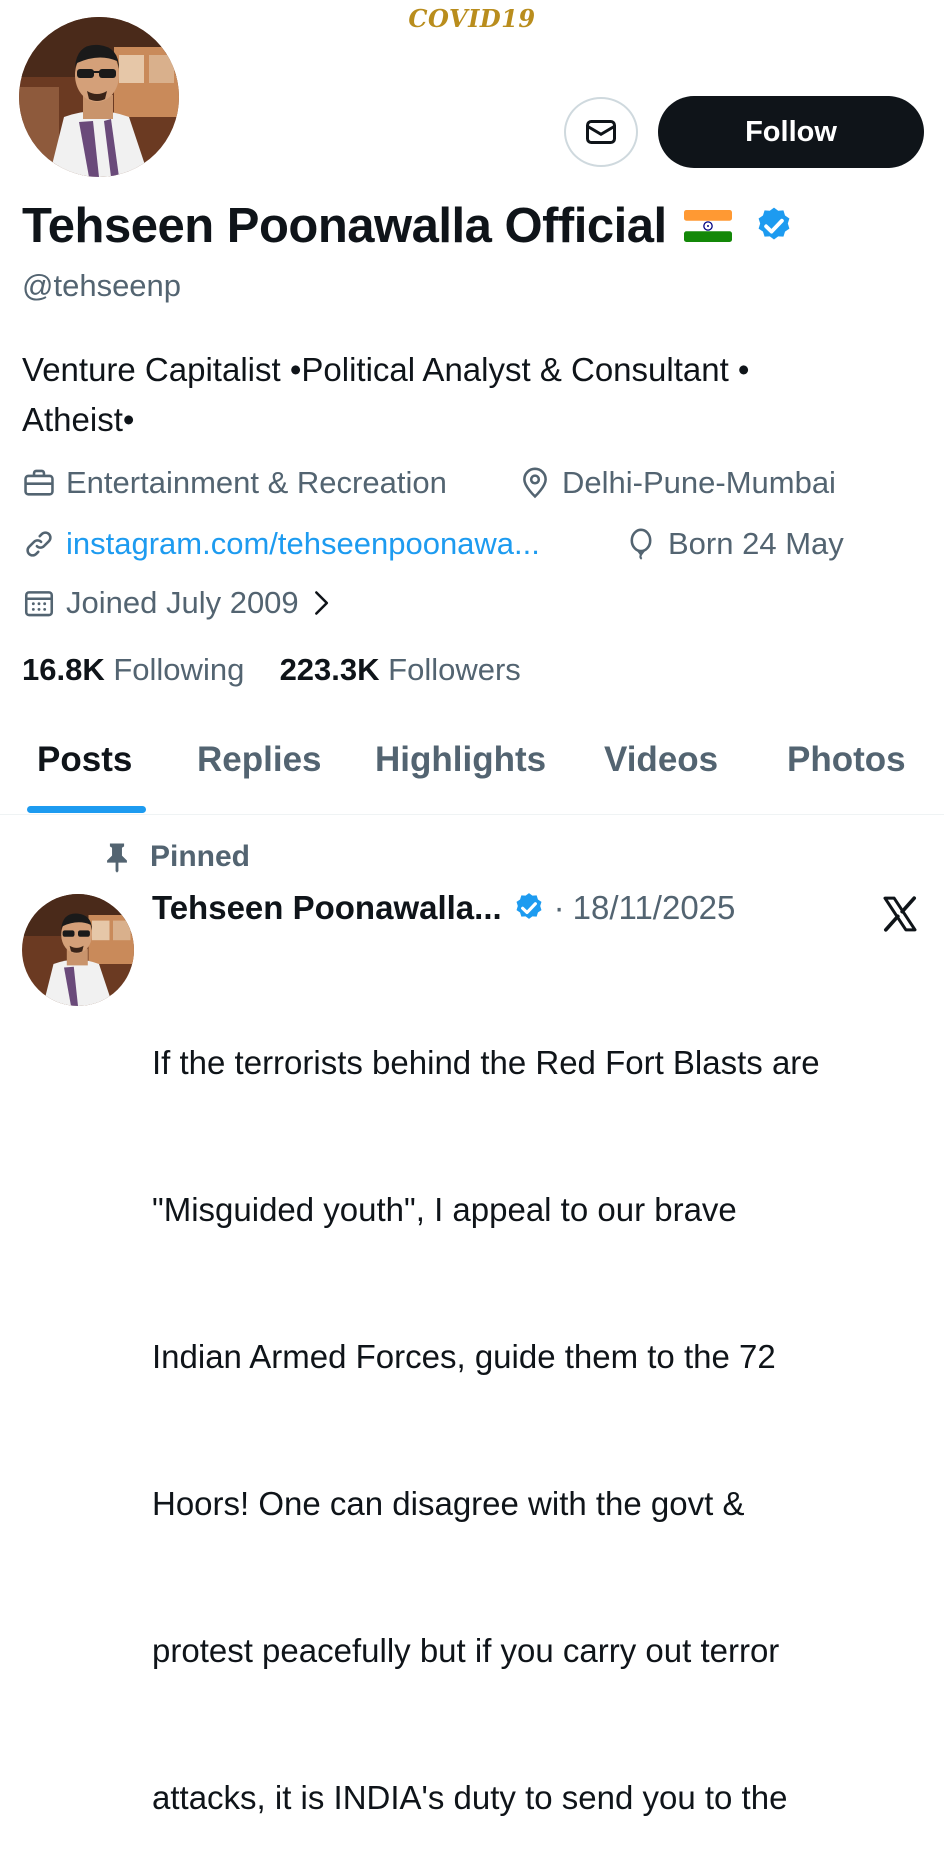 The width and height of the screenshot is (944, 1871). What do you see at coordinates (259, 760) in the screenshot?
I see `tab-replies: Replies` at bounding box center [259, 760].